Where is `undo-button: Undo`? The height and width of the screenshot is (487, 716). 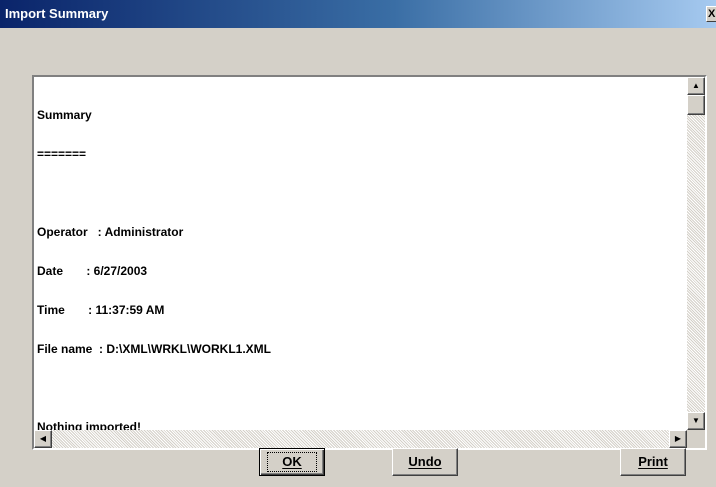
undo-button: Undo is located at coordinates (425, 462).